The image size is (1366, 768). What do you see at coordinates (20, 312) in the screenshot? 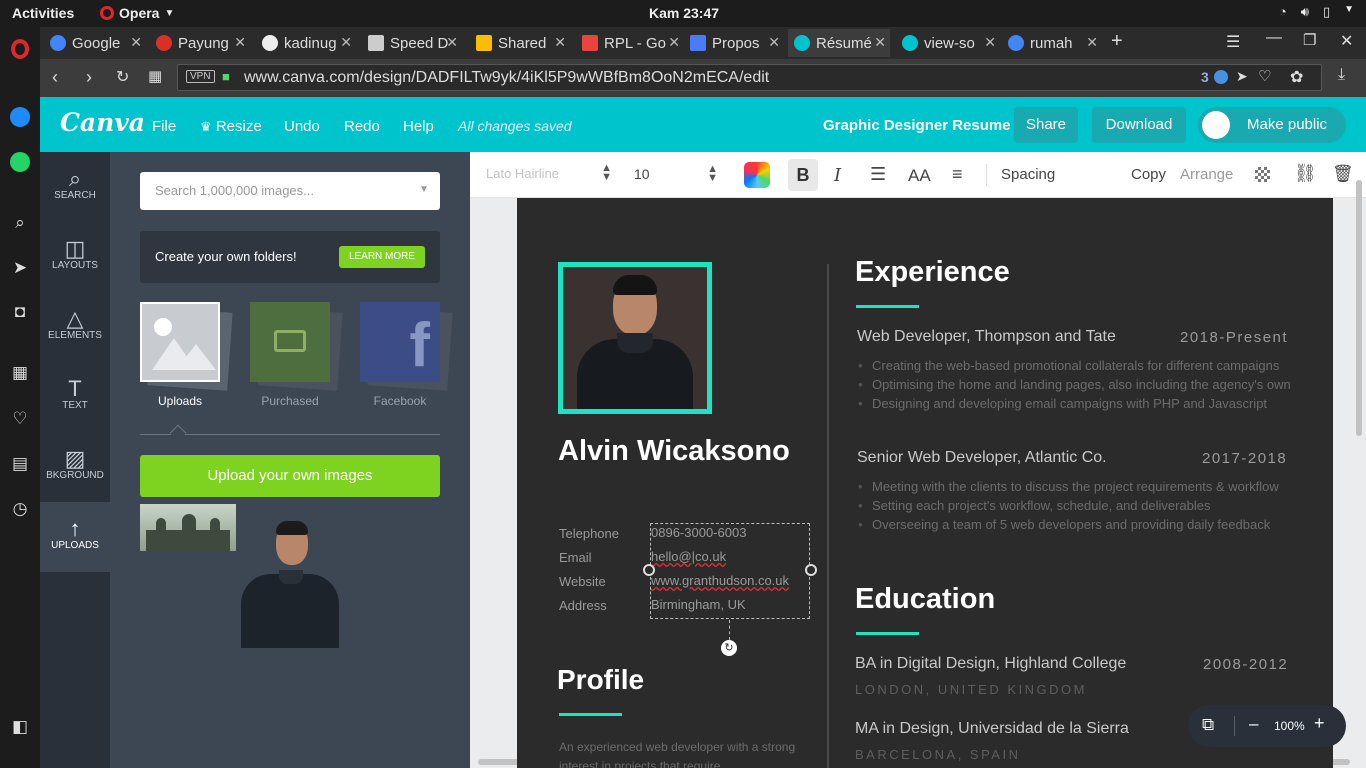
I see `camera-icon: ◘` at bounding box center [20, 312].